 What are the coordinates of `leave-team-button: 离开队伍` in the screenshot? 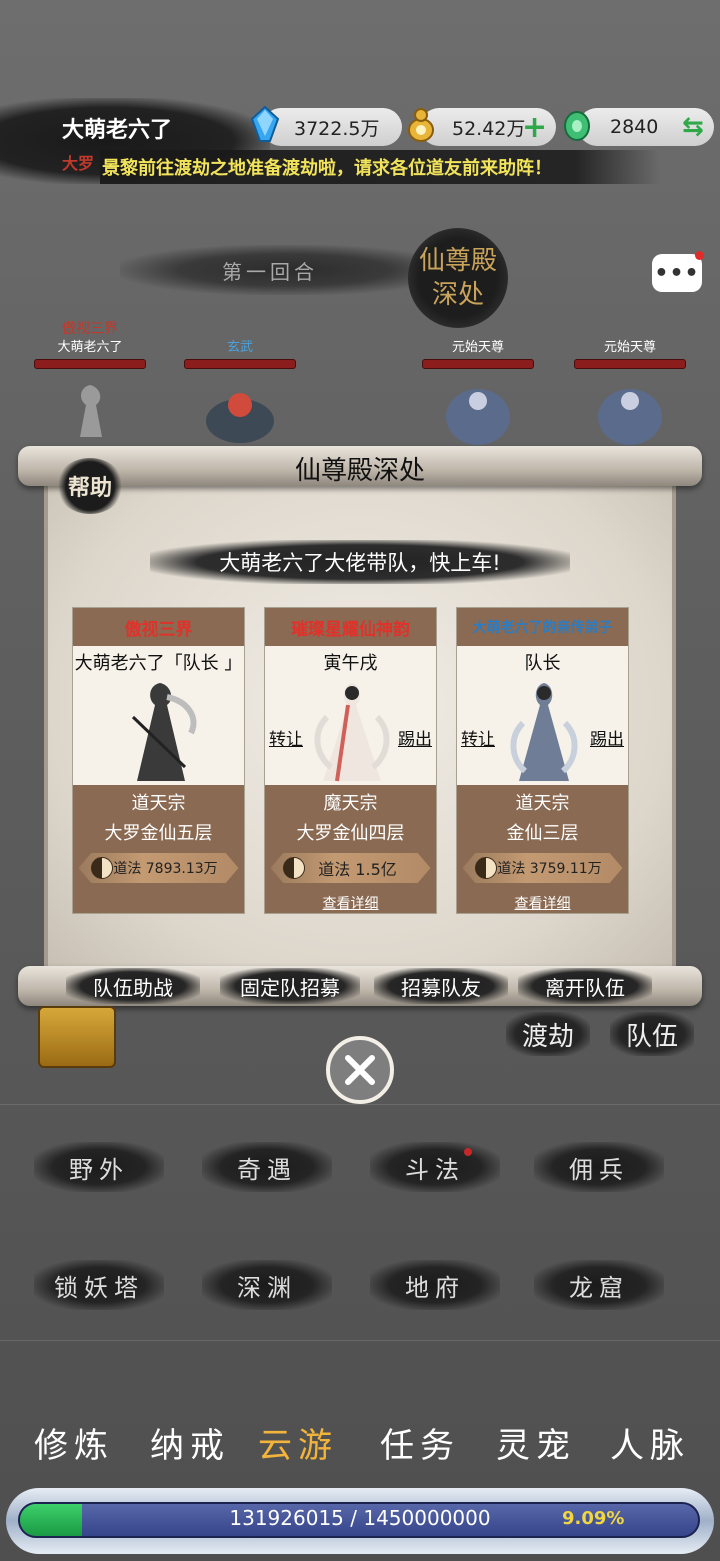 It's located at (585, 986).